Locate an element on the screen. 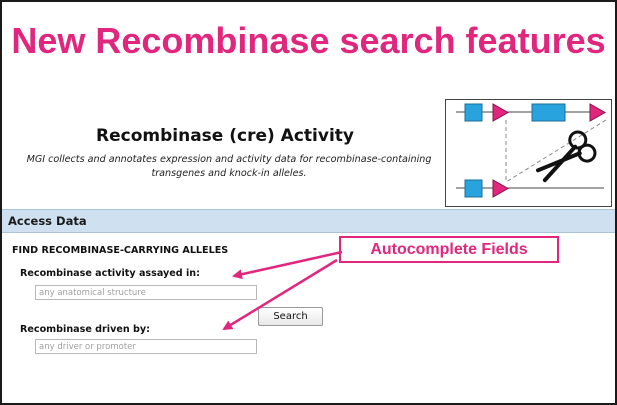 The width and height of the screenshot is (617, 405). description-line-2: transgenes and knock-in alleles. is located at coordinates (229, 173).